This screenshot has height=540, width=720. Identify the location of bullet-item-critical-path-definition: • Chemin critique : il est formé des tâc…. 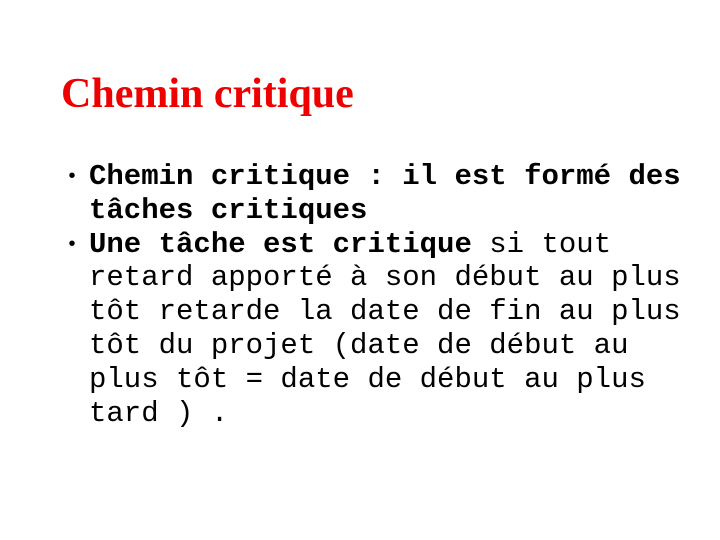
(380, 194).